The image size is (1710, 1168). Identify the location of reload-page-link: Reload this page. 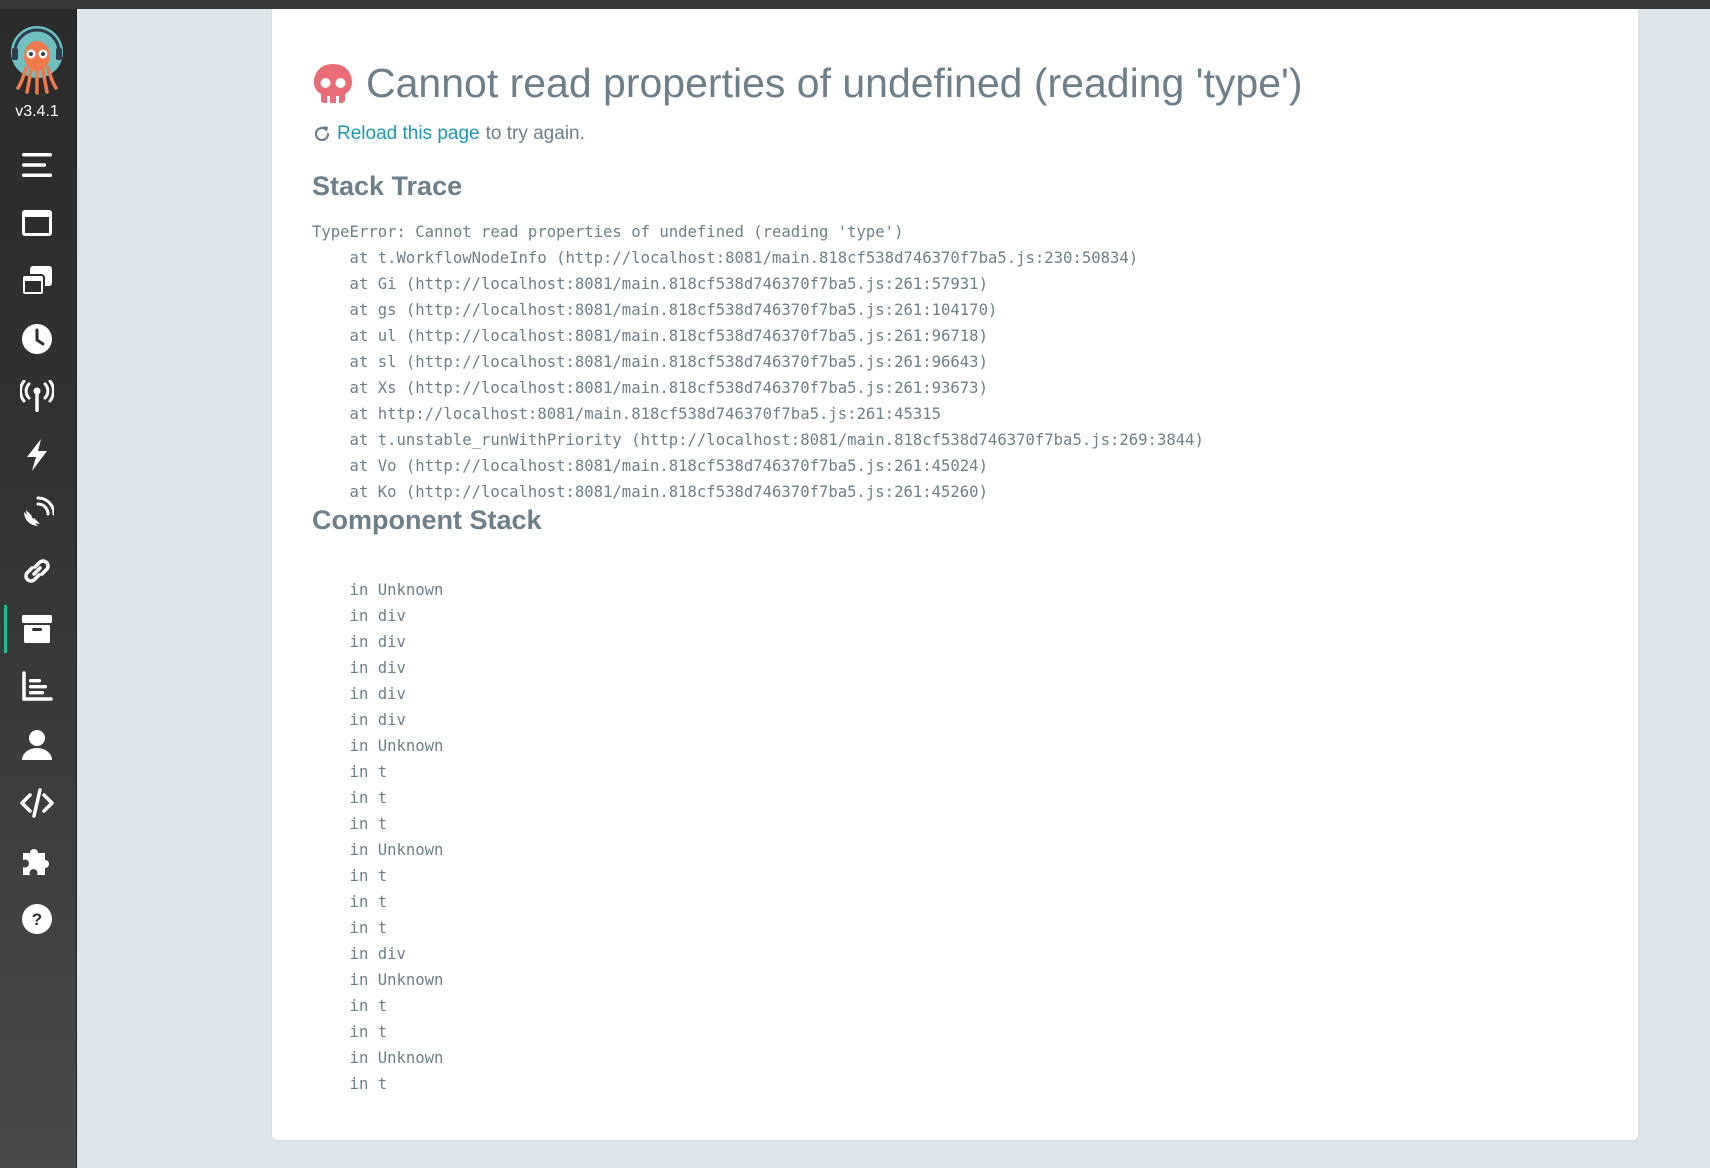
(408, 134).